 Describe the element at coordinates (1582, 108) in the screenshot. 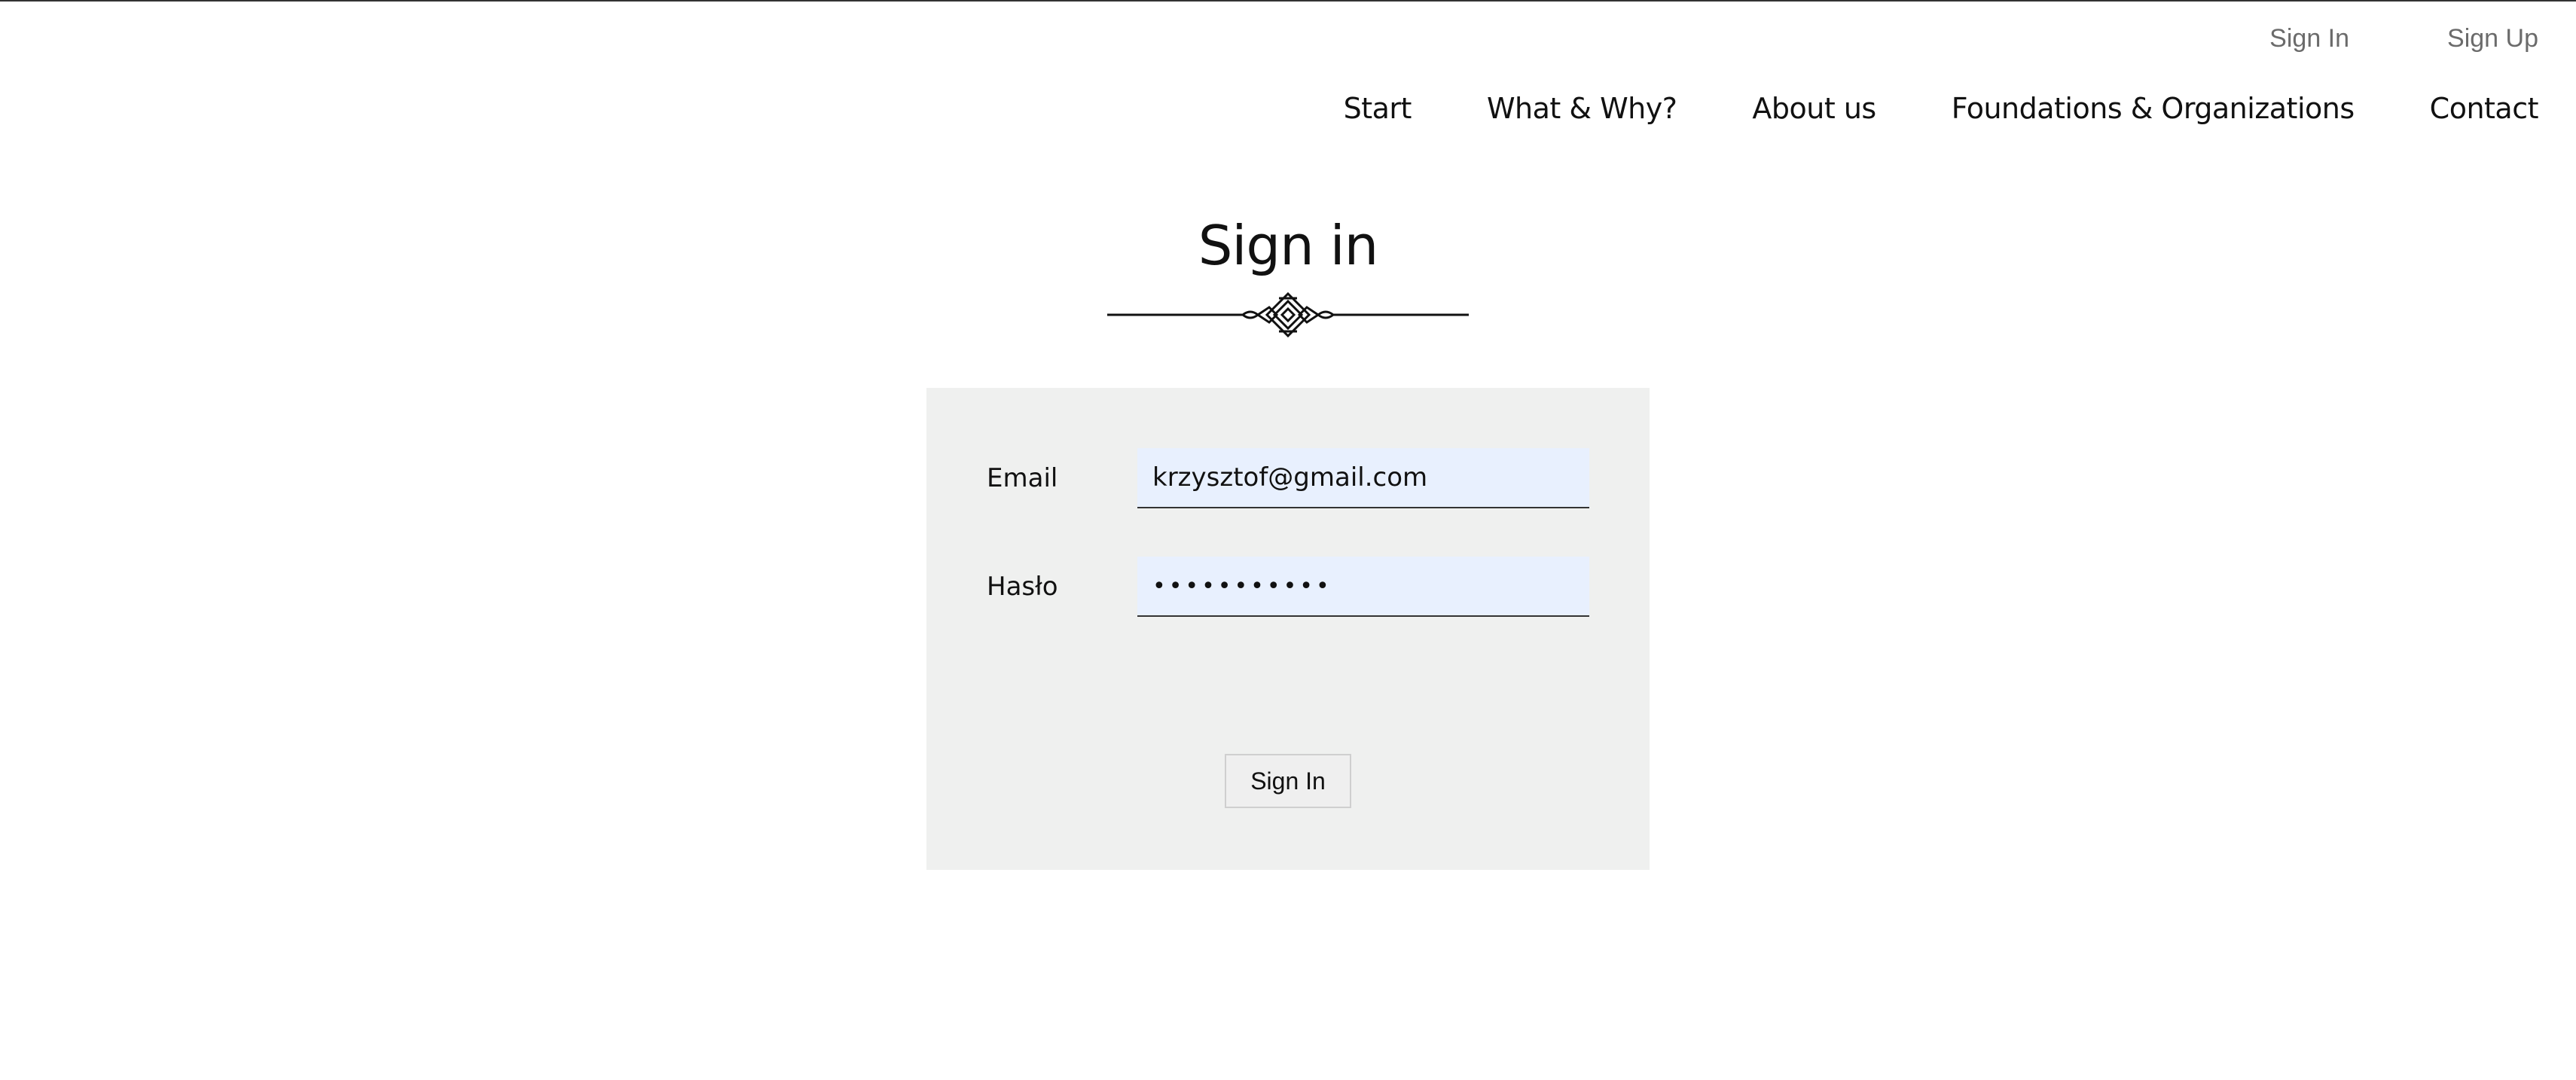

I see `nav-item-what-why: What & Why?` at that location.